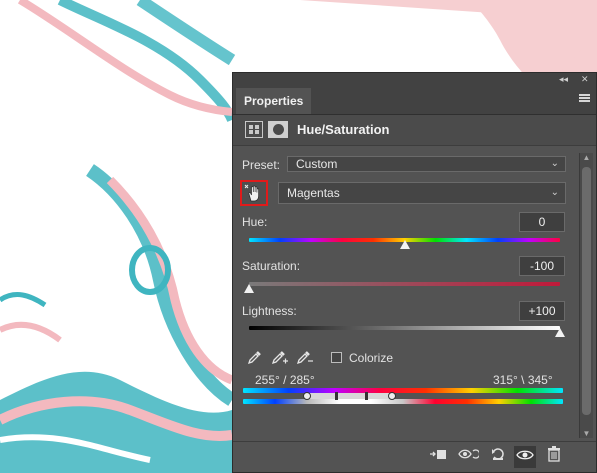  What do you see at coordinates (426, 164) in the screenshot?
I see `preset-dropdown: Custom ⌄` at bounding box center [426, 164].